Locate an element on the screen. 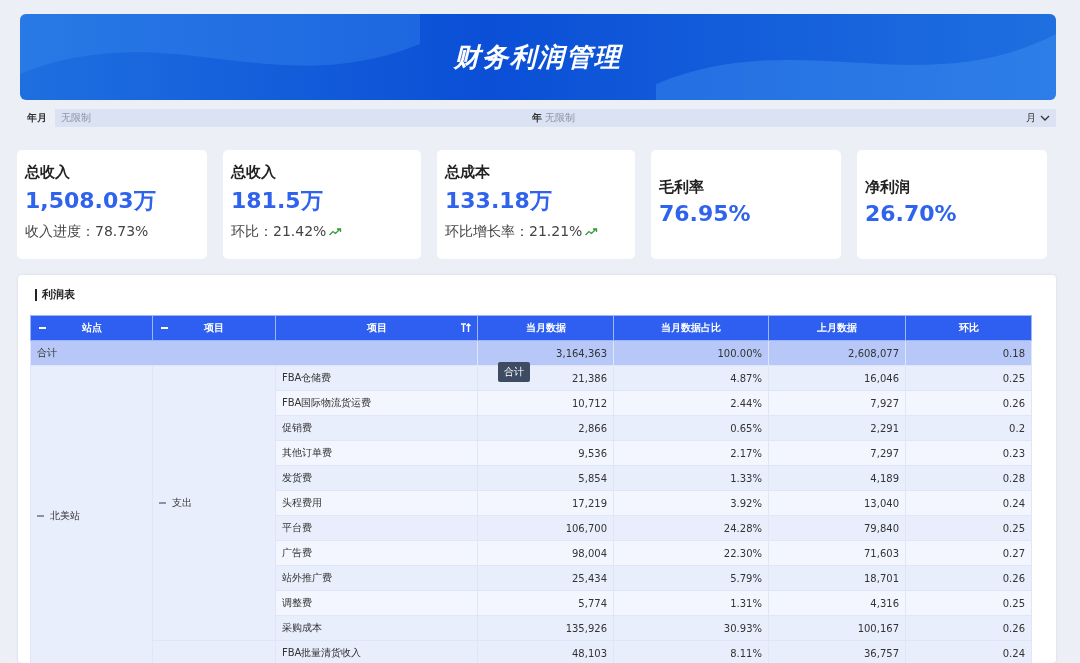 This screenshot has height=663, width=1080. table-cell: 4.87% is located at coordinates (691, 378).